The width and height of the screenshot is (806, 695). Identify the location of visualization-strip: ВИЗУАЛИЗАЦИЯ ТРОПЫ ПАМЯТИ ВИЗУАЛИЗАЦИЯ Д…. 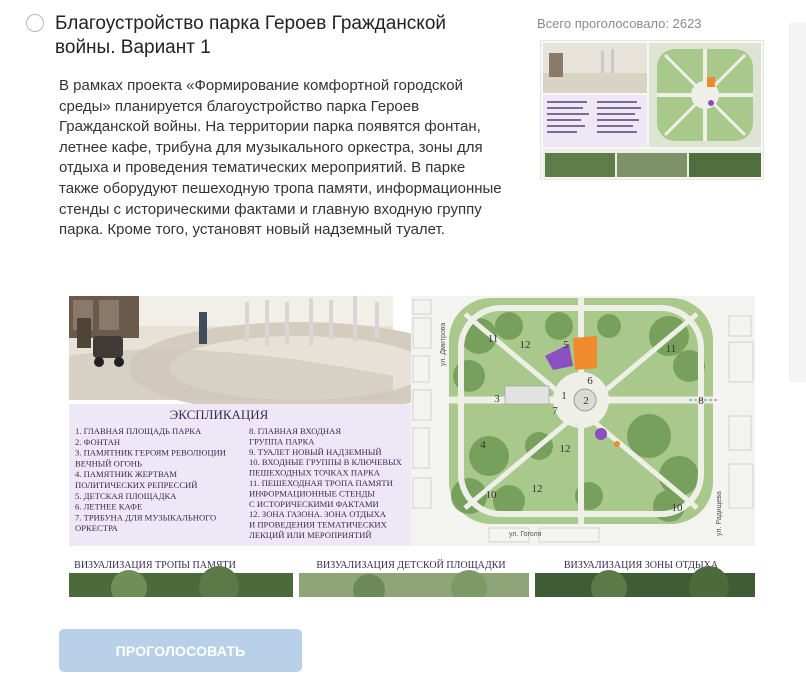
(412, 571).